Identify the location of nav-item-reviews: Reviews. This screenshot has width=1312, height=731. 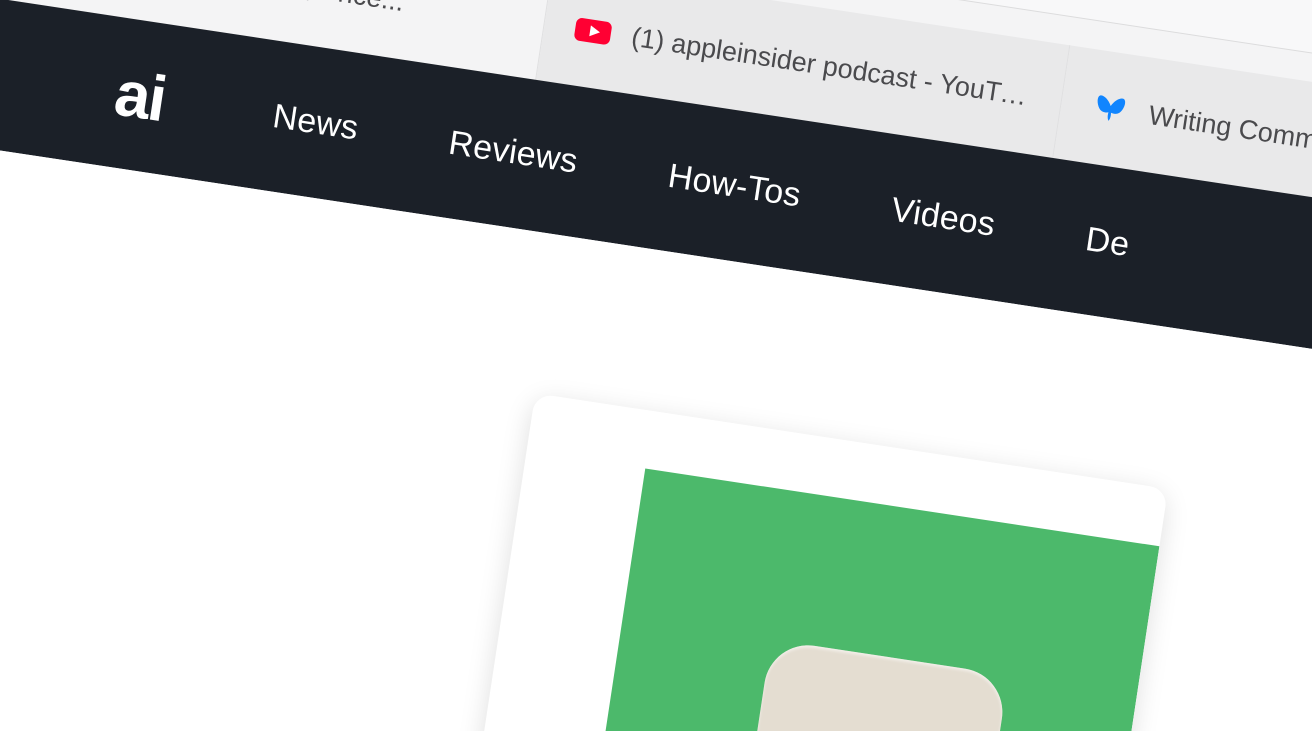
(513, 152).